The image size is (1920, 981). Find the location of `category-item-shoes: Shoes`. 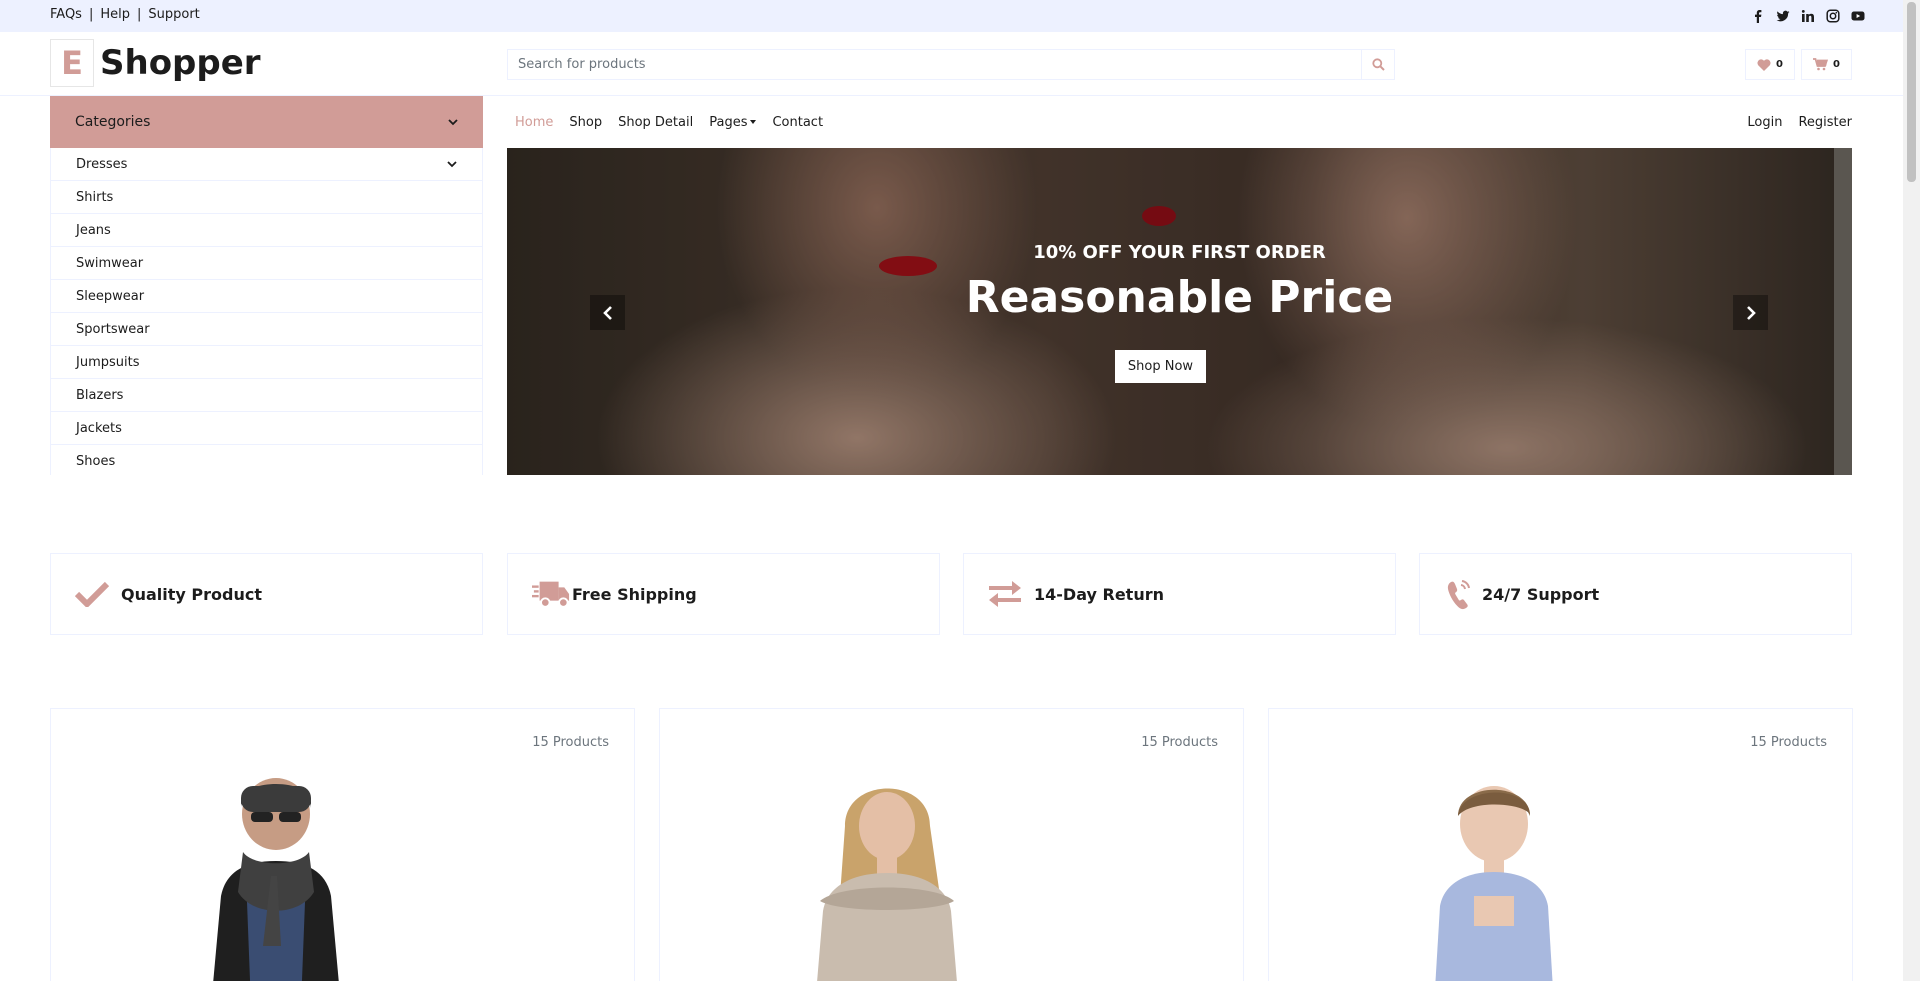

category-item-shoes: Shoes is located at coordinates (266, 460).